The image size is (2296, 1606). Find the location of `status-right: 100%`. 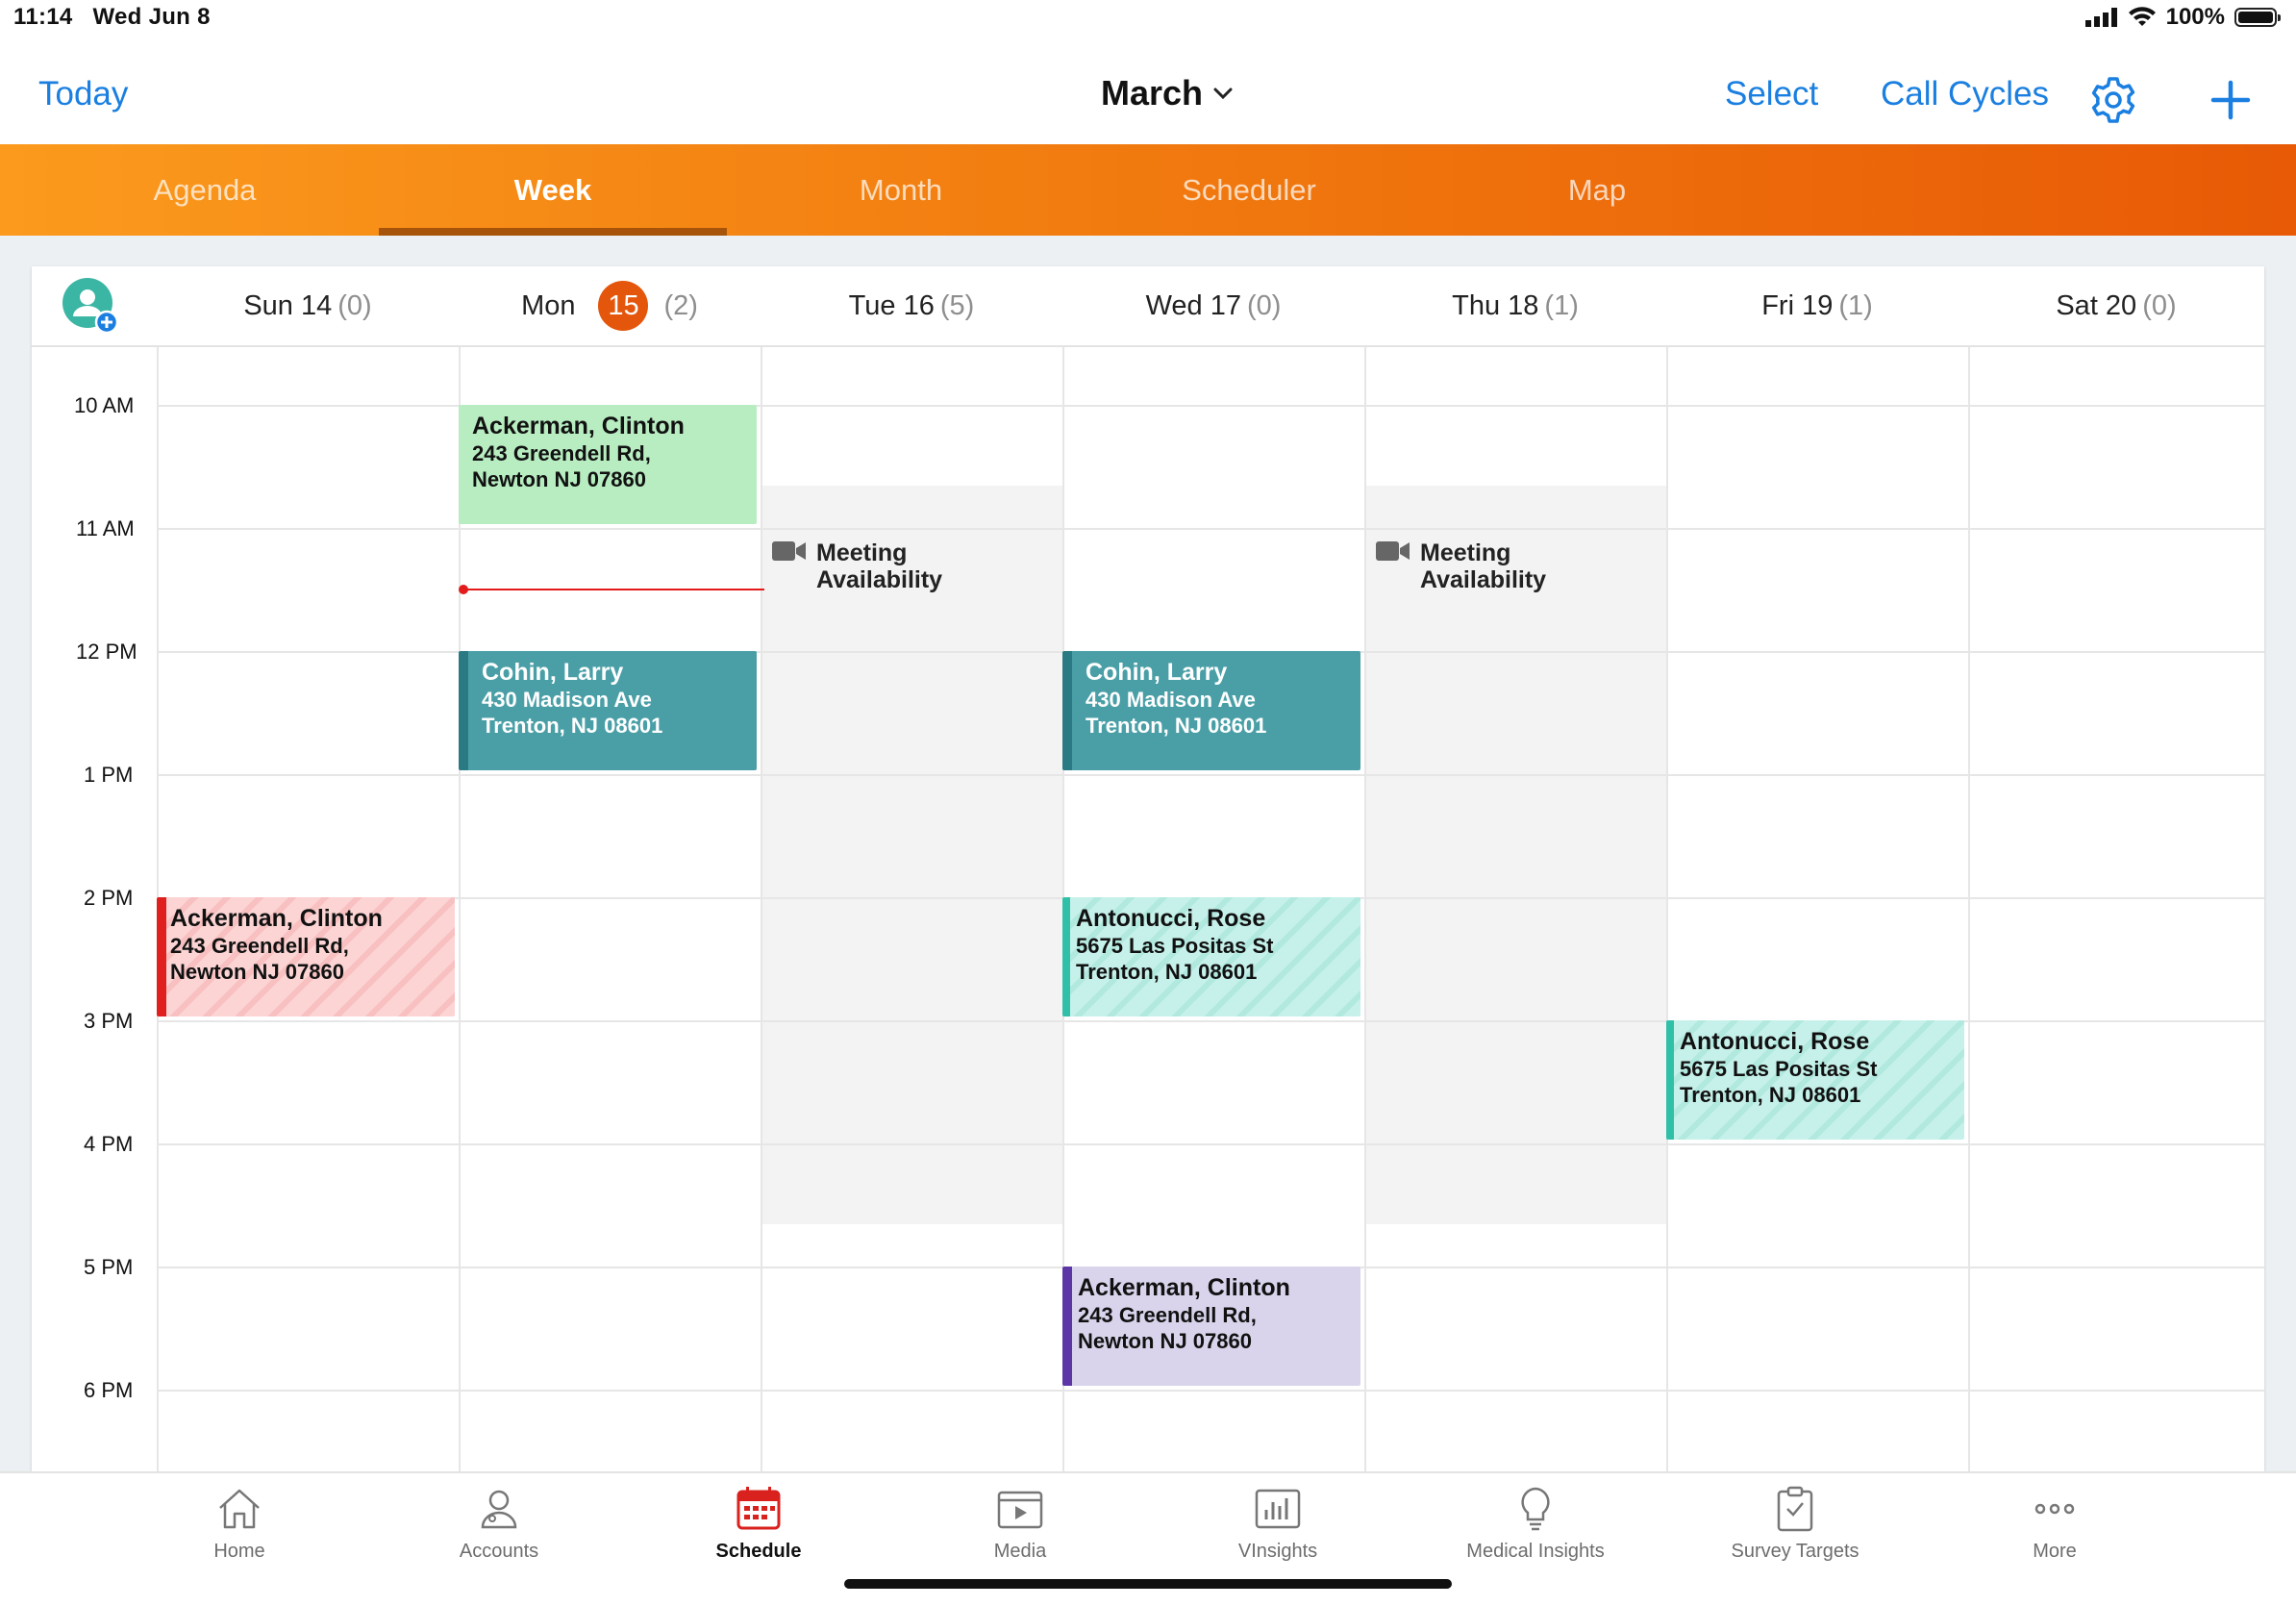

status-right: 100% is located at coordinates (2182, 17).